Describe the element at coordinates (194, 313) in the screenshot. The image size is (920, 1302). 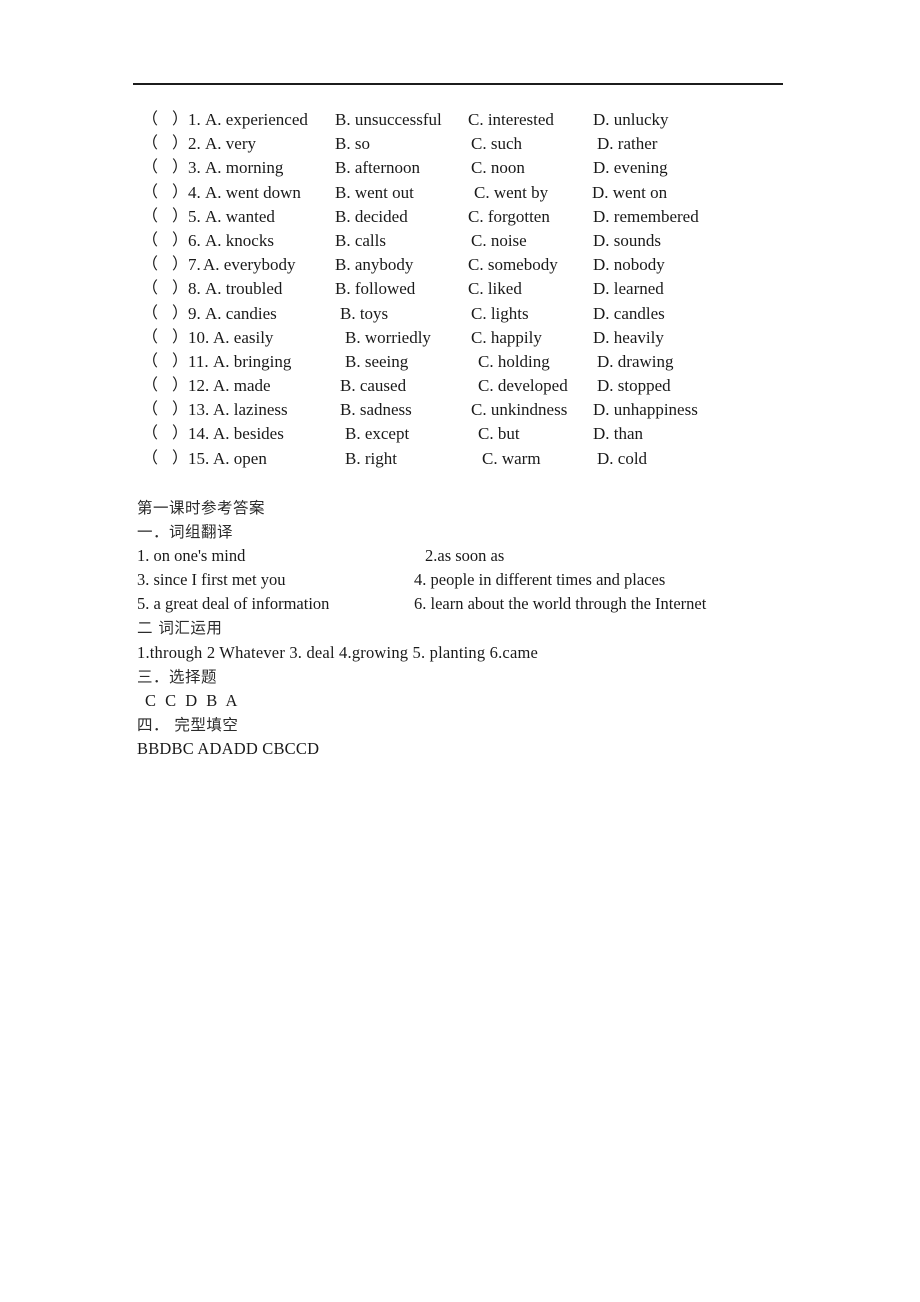
I see `question-number: 9.` at that location.